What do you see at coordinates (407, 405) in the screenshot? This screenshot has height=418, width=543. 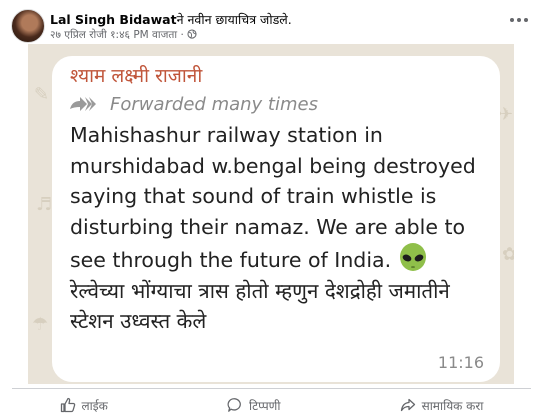 I see `share-icon` at bounding box center [407, 405].